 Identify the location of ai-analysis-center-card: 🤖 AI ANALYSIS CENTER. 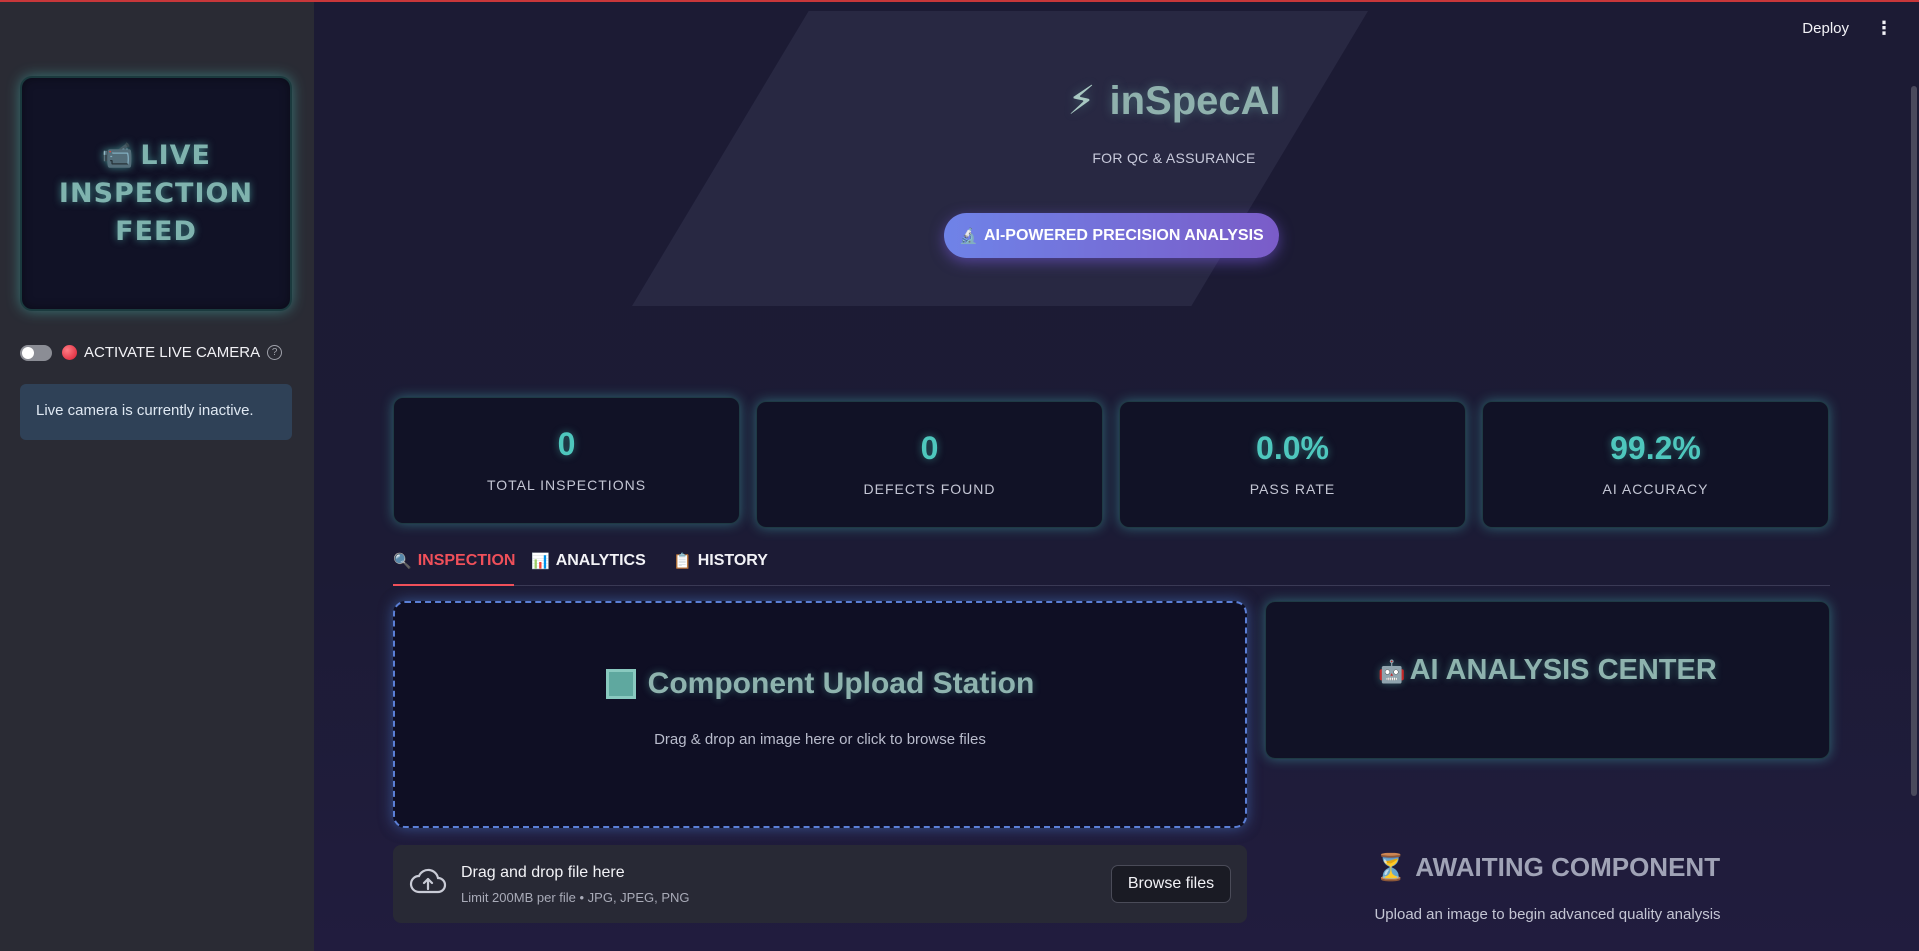
(1547, 680).